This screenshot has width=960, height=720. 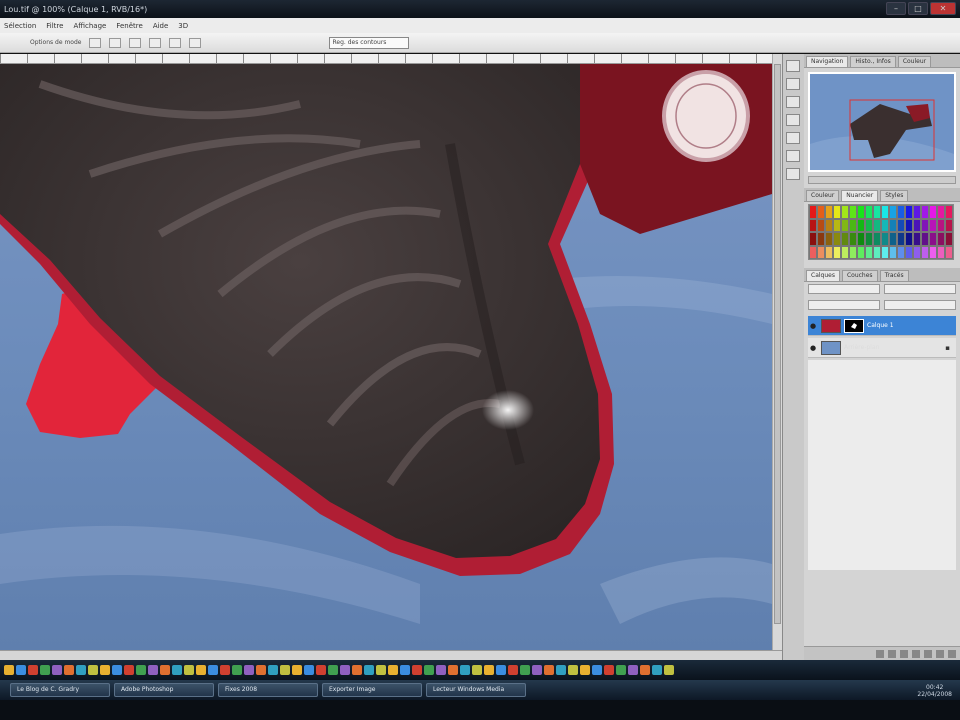 What do you see at coordinates (793, 84) in the screenshot?
I see `history-panel-icon` at bounding box center [793, 84].